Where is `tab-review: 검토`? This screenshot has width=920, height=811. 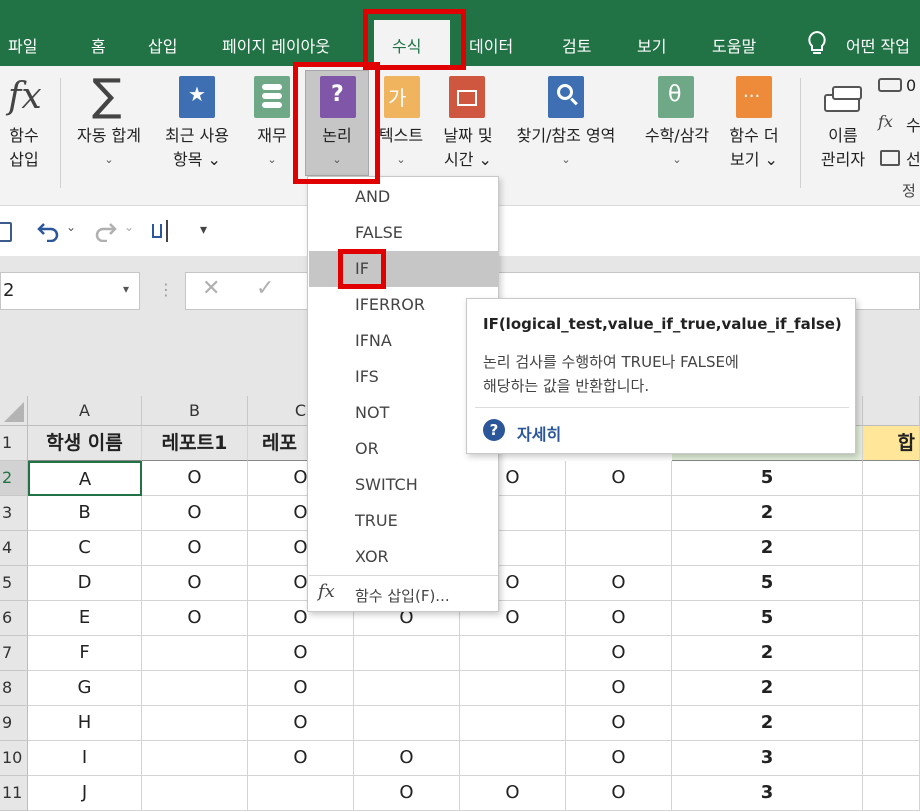 tab-review: 검토 is located at coordinates (576, 45).